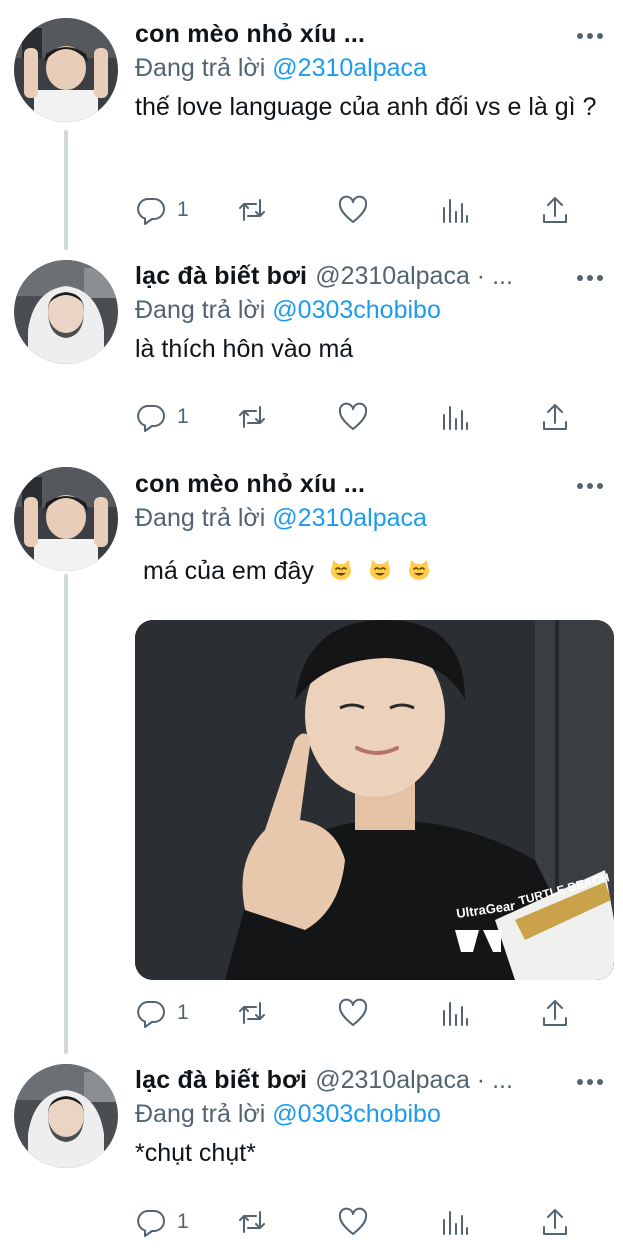 This screenshot has width=623, height=1259. Describe the element at coordinates (228, 571) in the screenshot. I see `tweet-text: má của em đây` at that location.